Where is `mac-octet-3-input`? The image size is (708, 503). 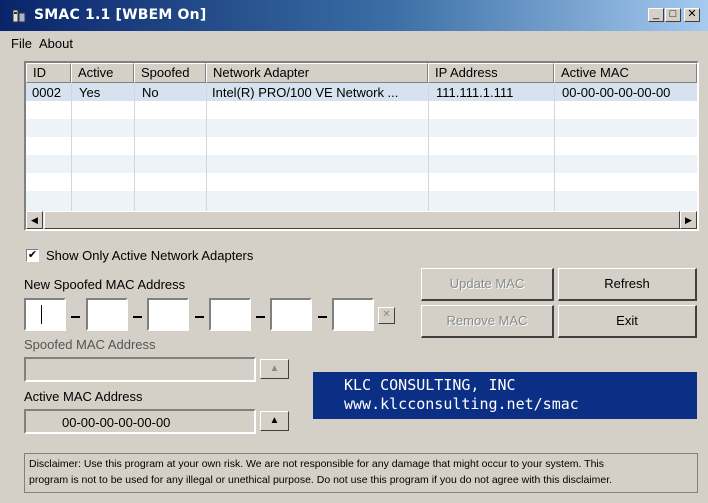 mac-octet-3-input is located at coordinates (168, 314).